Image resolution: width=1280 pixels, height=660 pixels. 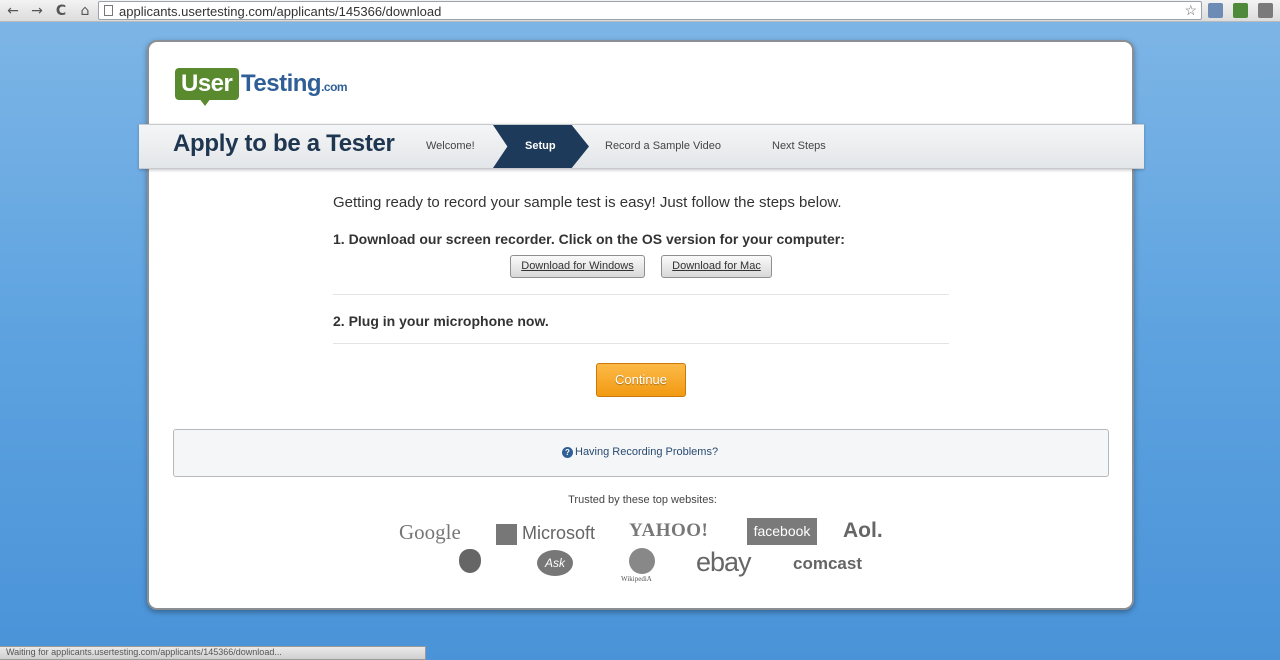 What do you see at coordinates (441, 321) in the screenshot?
I see `step2-text: 2. Plug in your microphone now.` at bounding box center [441, 321].